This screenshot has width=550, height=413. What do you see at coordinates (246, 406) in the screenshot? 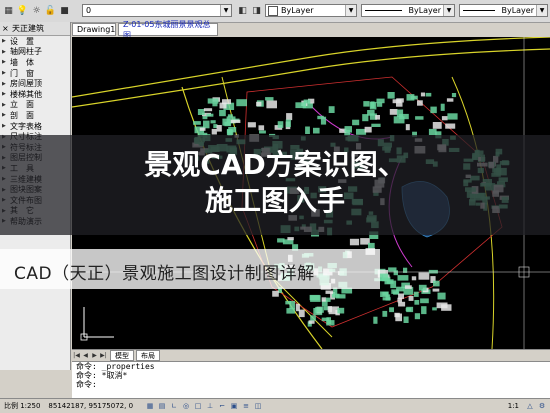
I see `lineweight-icon: ≡` at bounding box center [246, 406].